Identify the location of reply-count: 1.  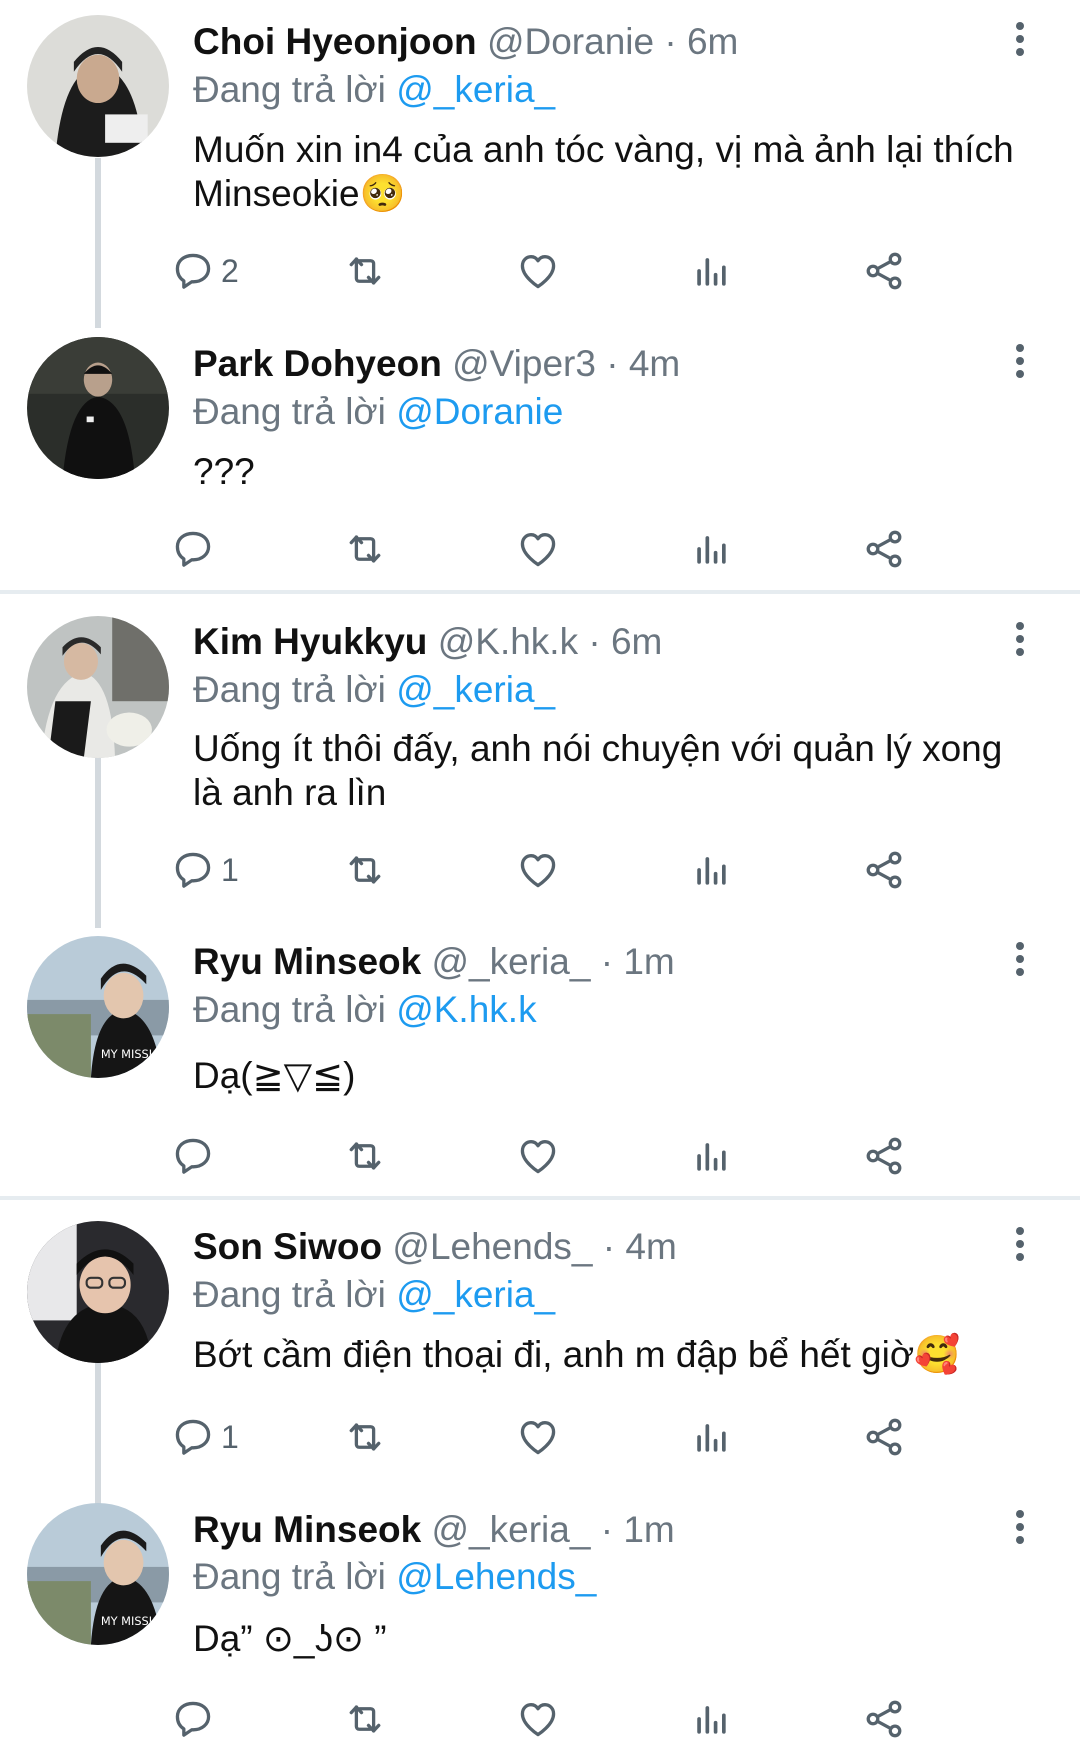
(230, 869).